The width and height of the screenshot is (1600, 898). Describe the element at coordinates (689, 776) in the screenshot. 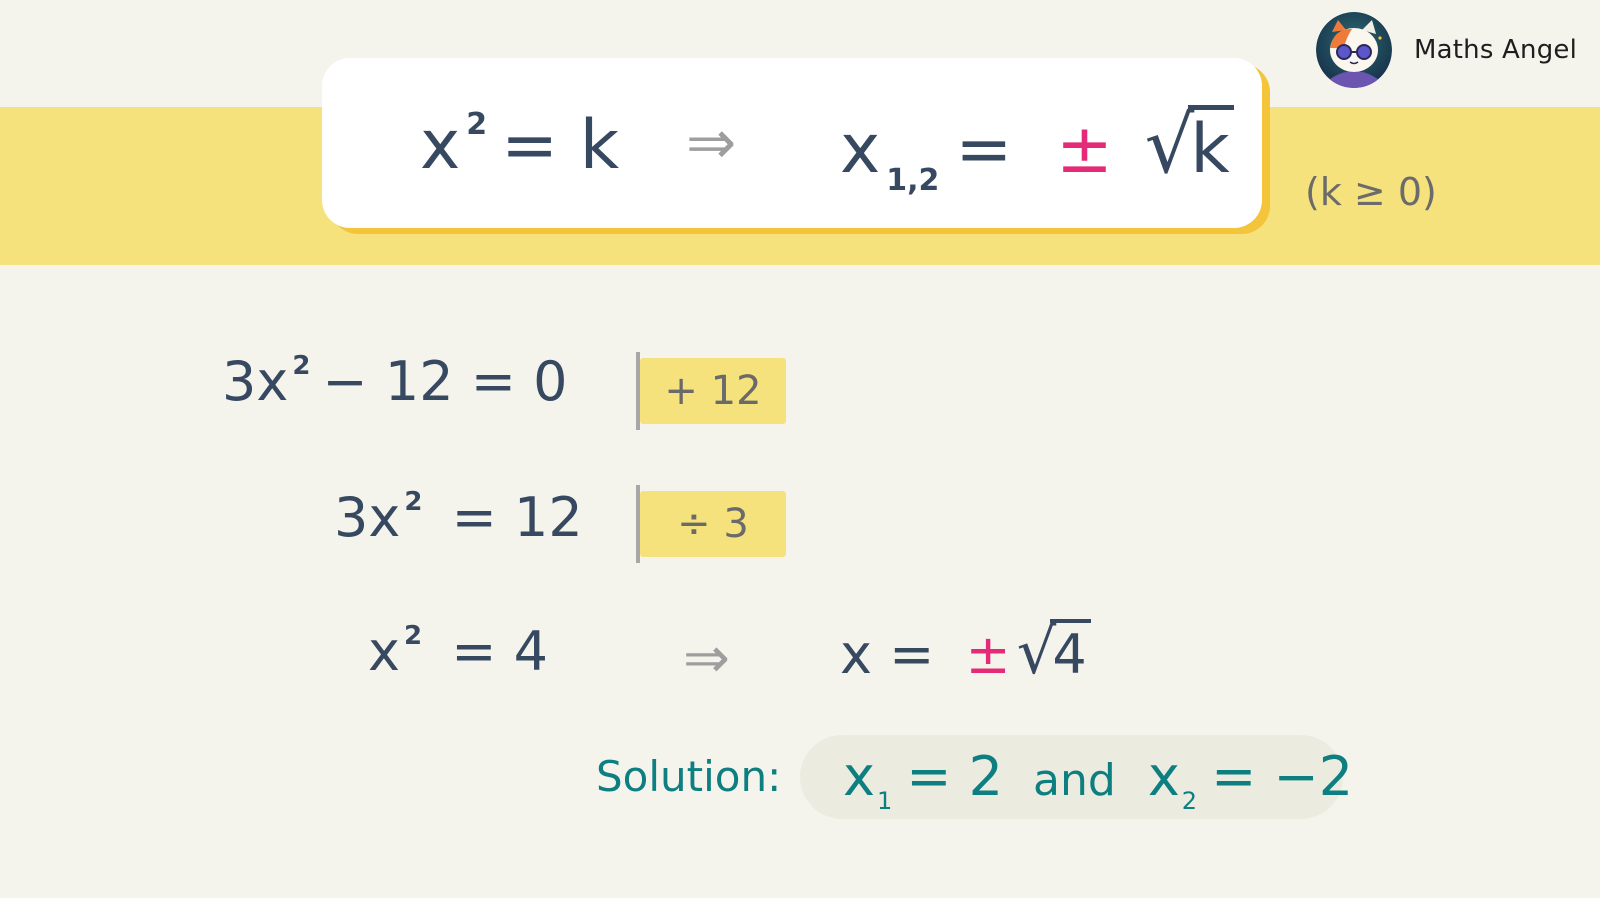

I see `solution-label: Solution:` at that location.